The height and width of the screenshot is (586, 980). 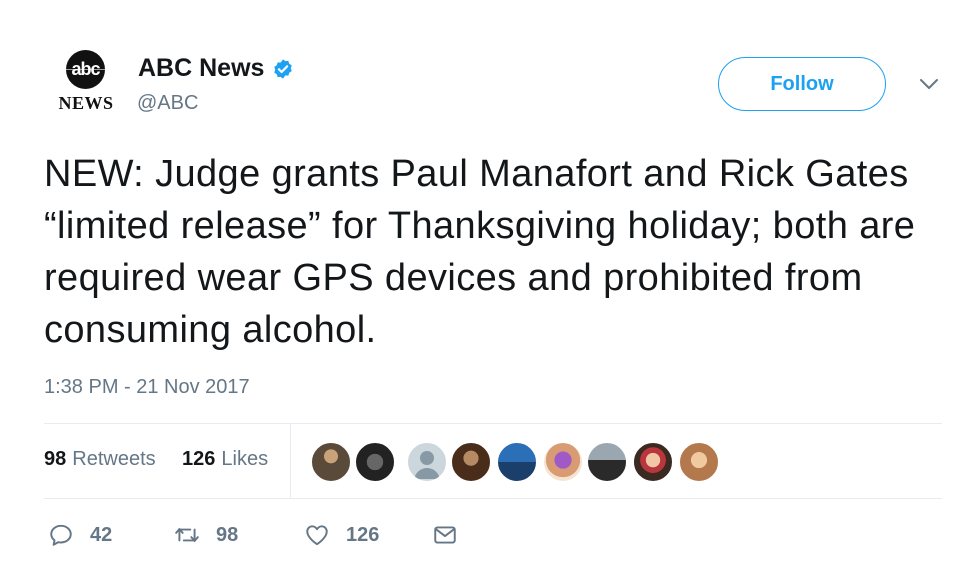 I want to click on account-name: ABC News, so click(x=201, y=68).